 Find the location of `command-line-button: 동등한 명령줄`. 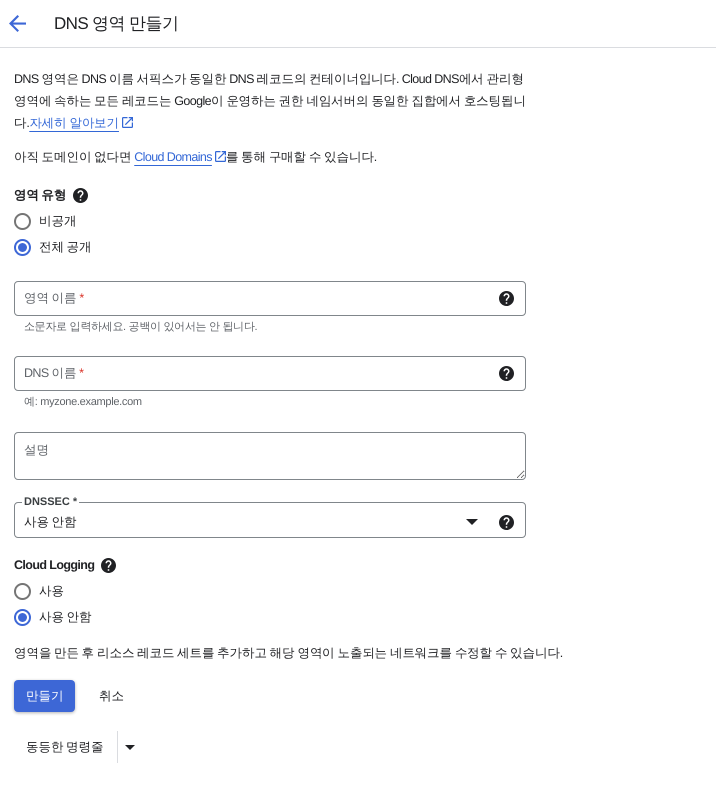

command-line-button: 동등한 명령줄 is located at coordinates (65, 747).